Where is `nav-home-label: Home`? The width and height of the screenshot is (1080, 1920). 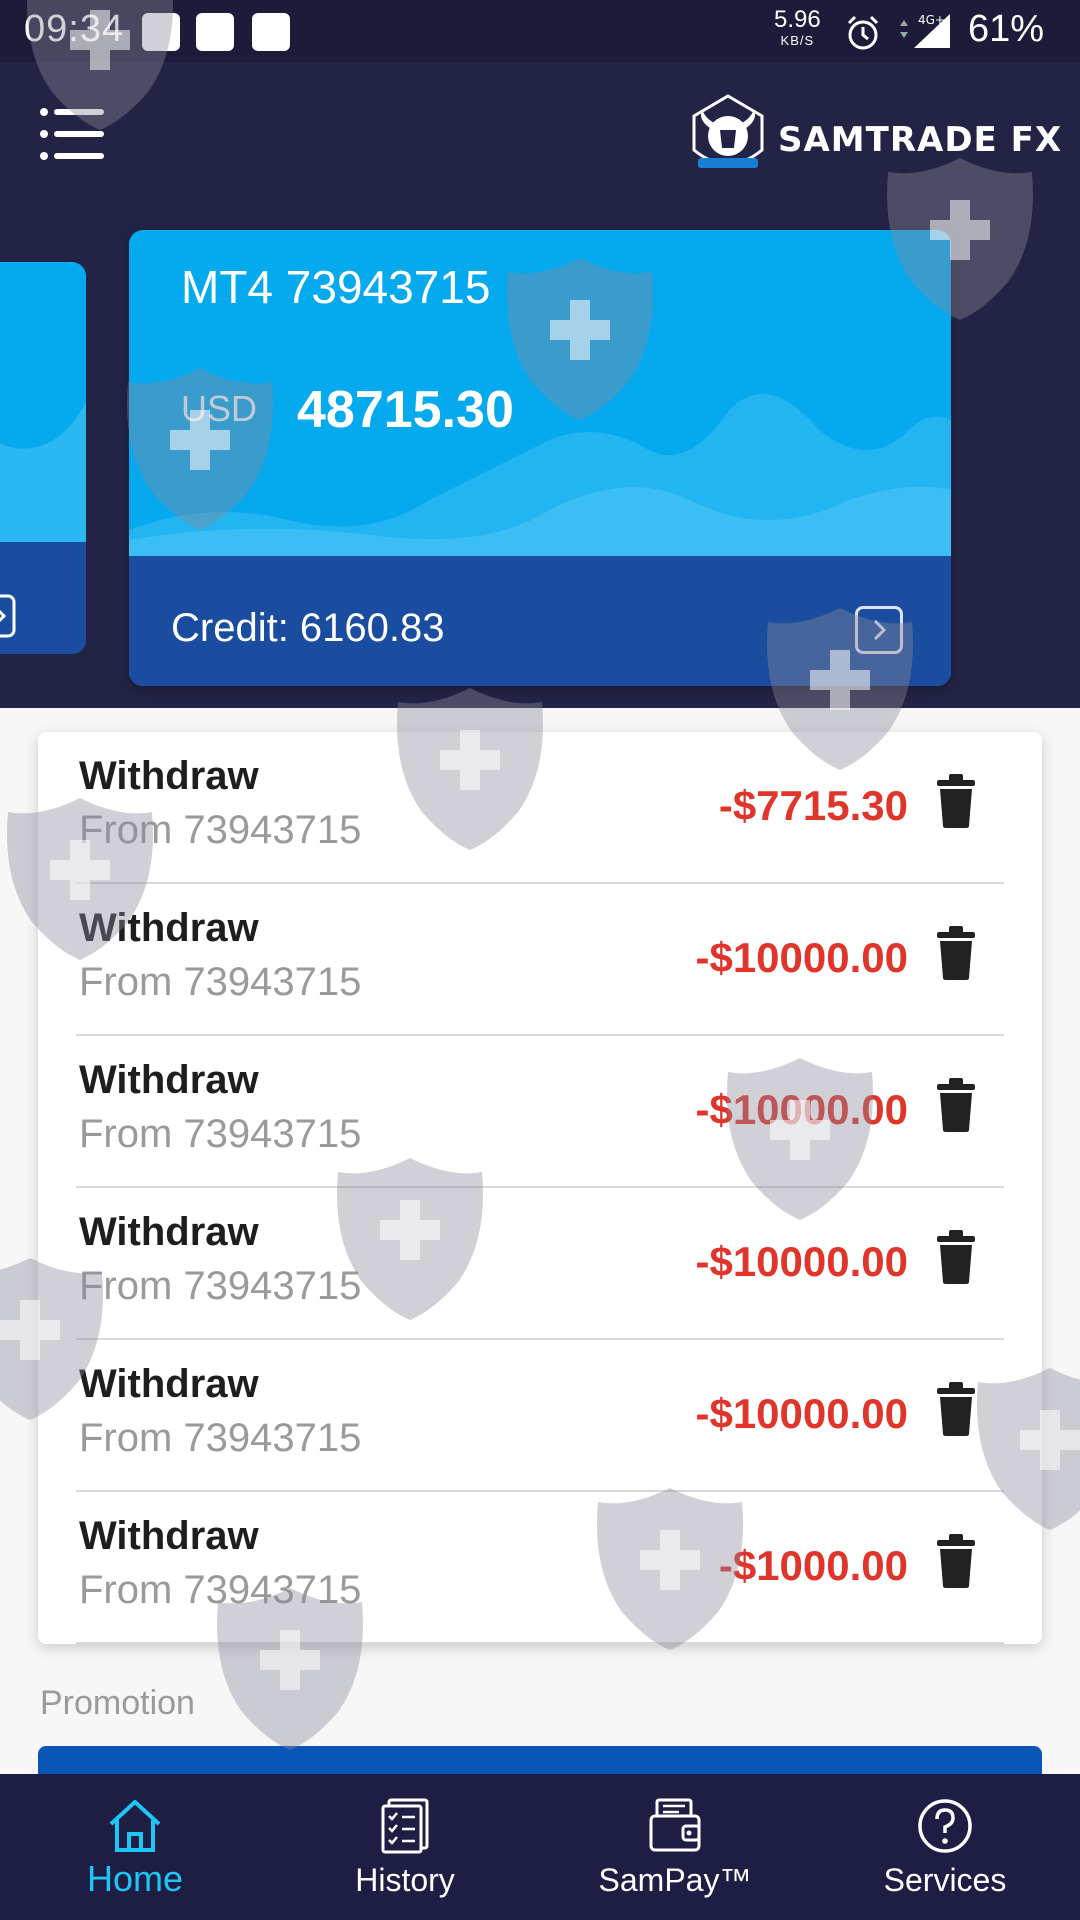
nav-home-label: Home is located at coordinates (135, 1878).